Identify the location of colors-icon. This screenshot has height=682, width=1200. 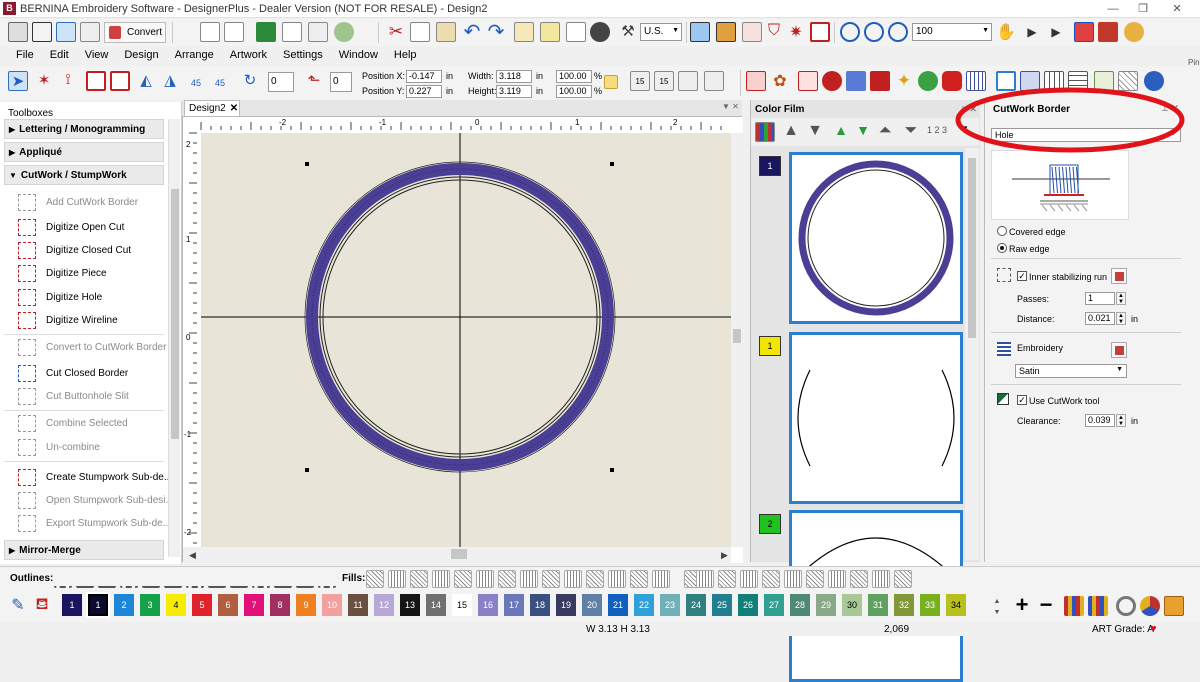
(765, 132).